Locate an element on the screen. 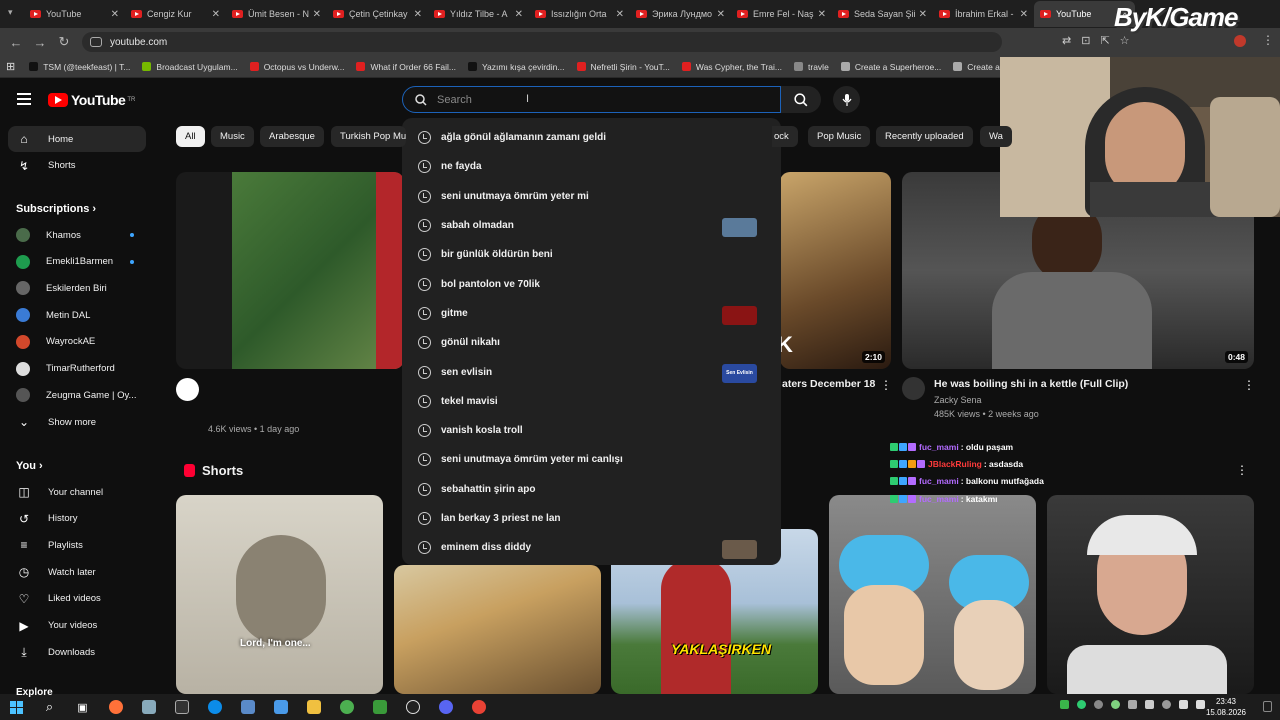  back-icon: ← is located at coordinates (16, 42).